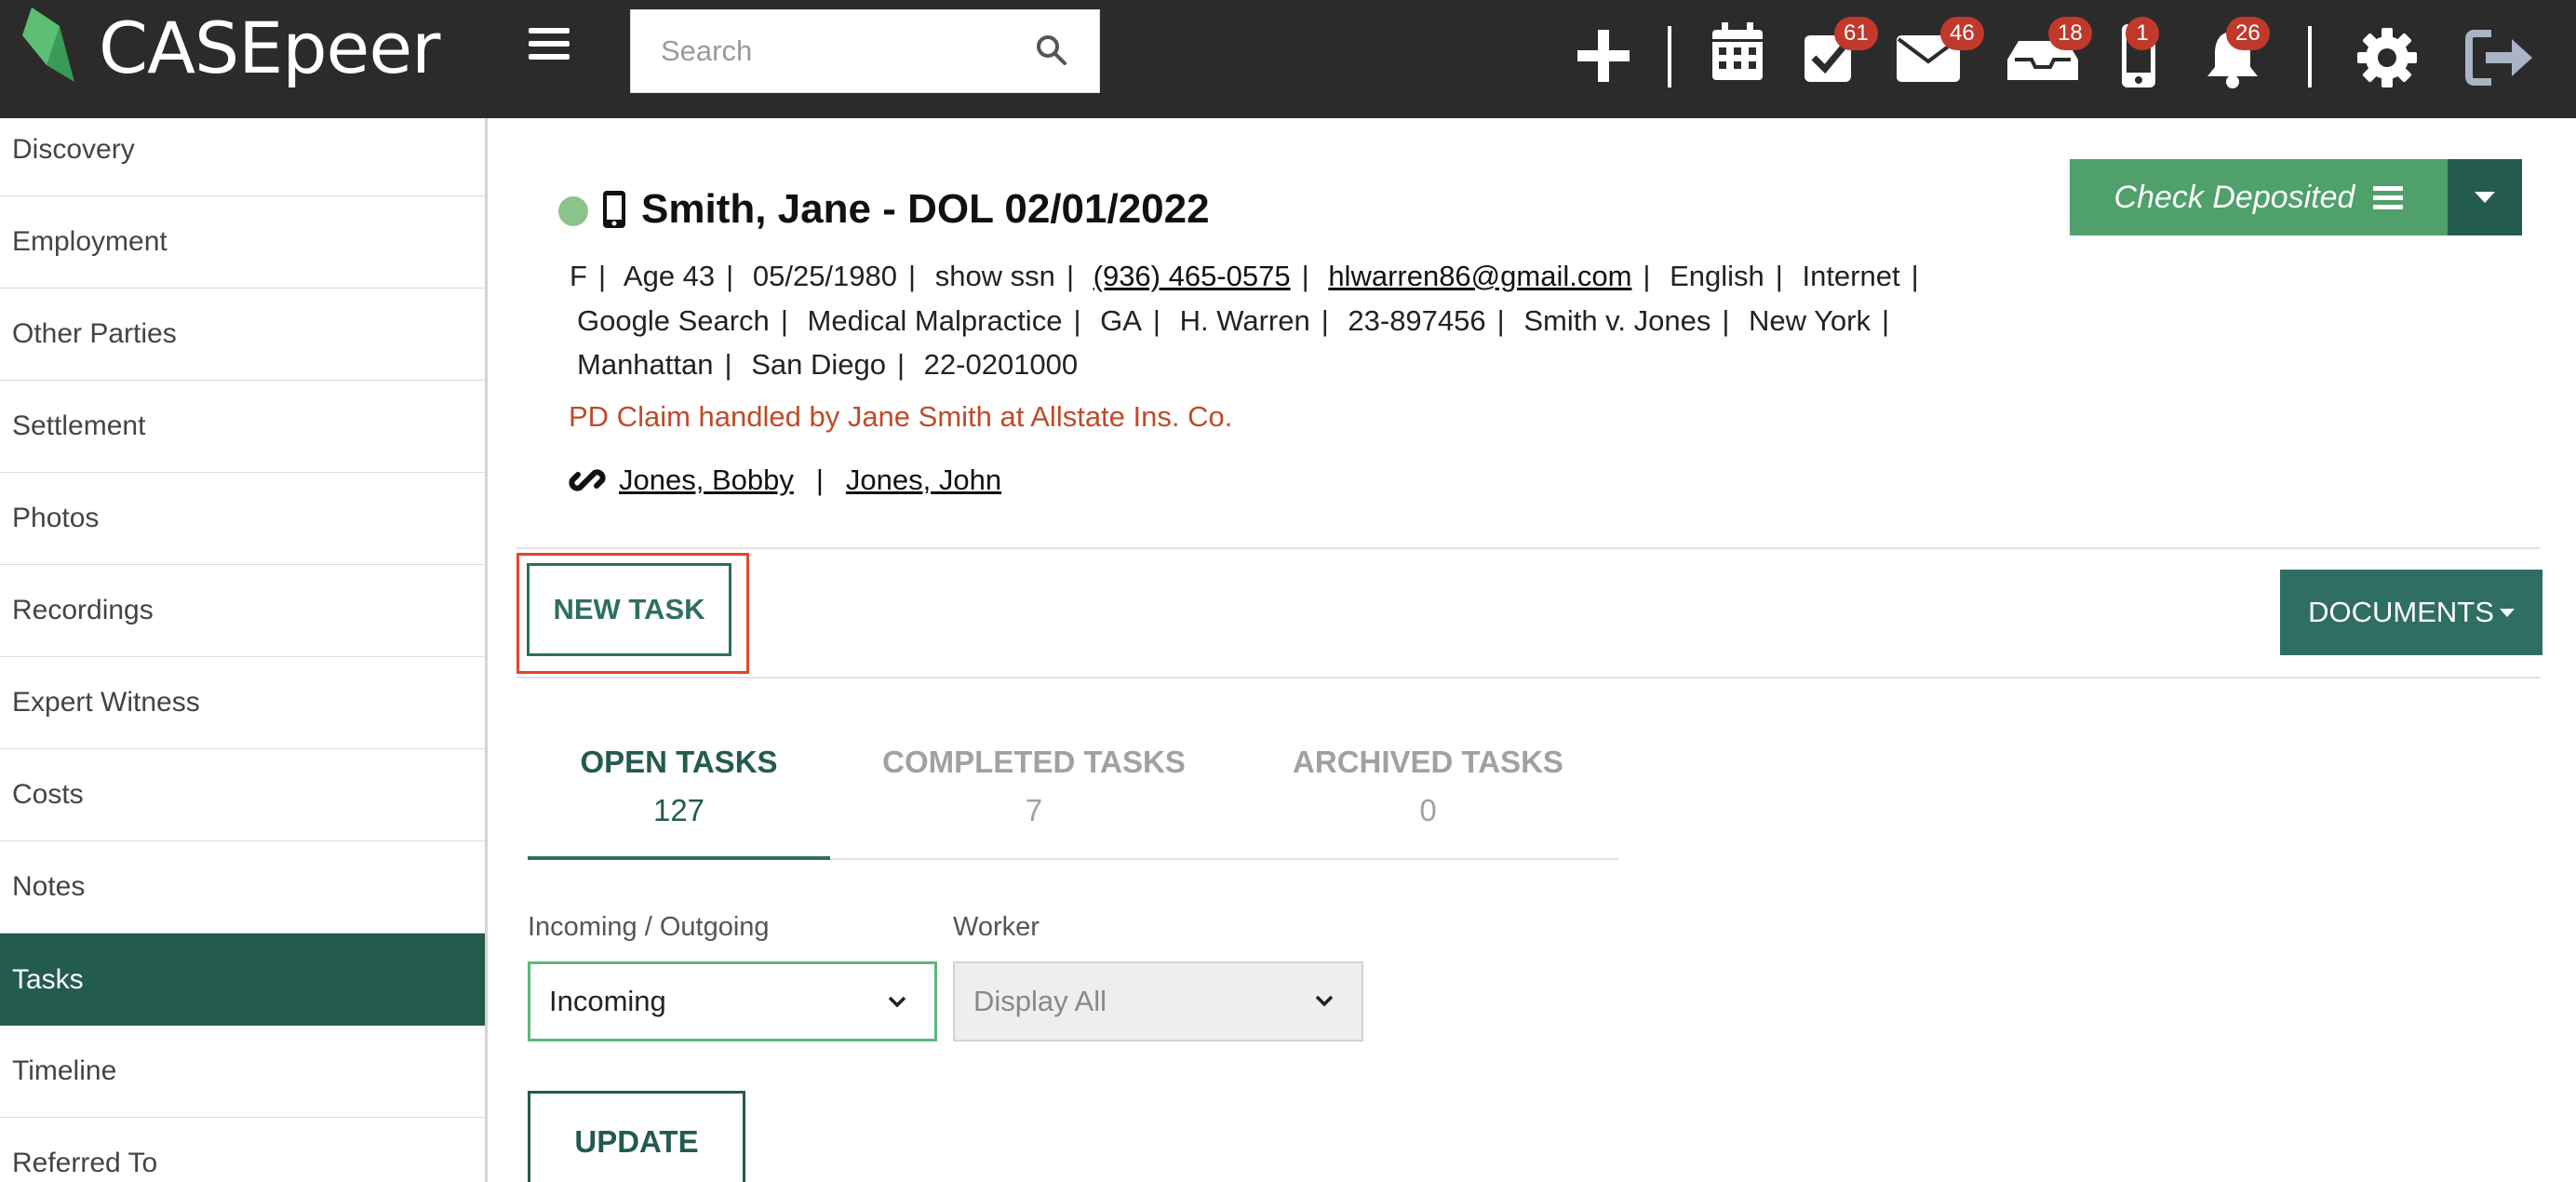 The height and width of the screenshot is (1182, 2576). I want to click on case-location: New York, so click(1810, 320).